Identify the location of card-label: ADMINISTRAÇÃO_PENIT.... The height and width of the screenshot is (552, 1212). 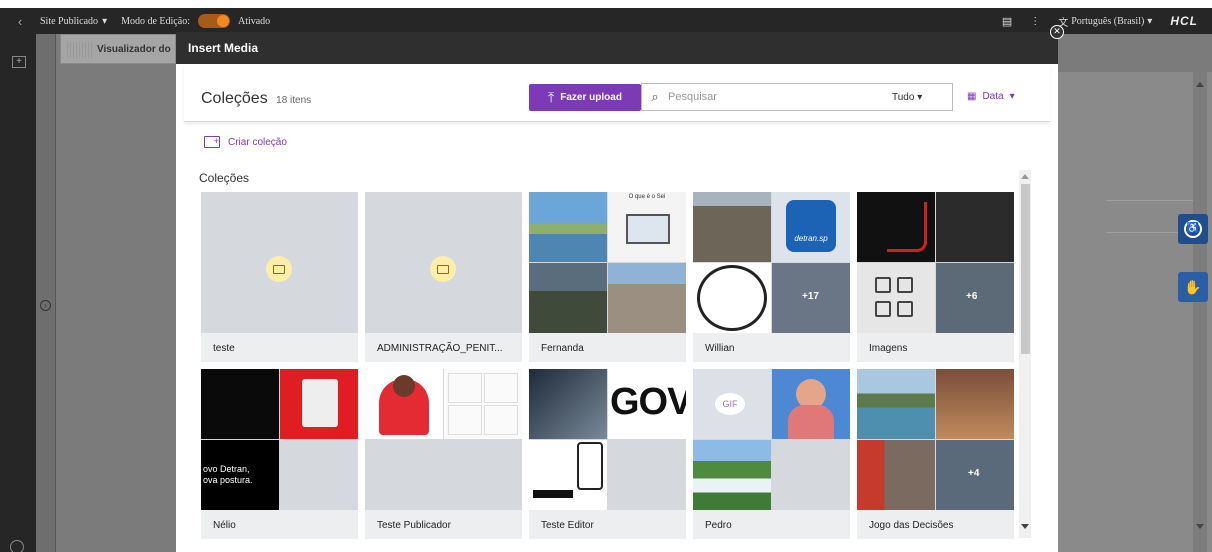
(443, 347).